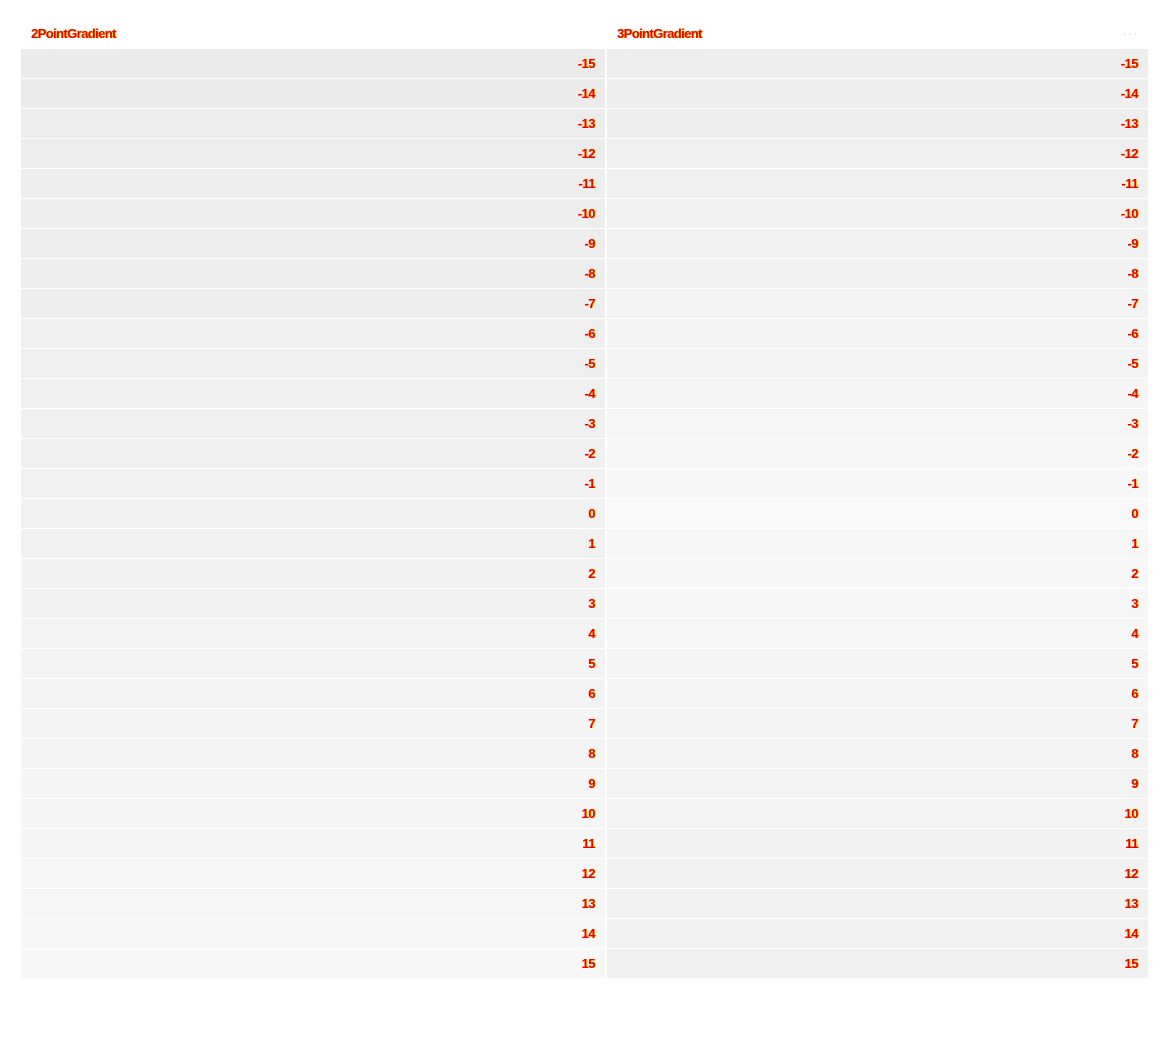 This screenshot has height=1040, width=1170. I want to click on row-value: -2, so click(1132, 453).